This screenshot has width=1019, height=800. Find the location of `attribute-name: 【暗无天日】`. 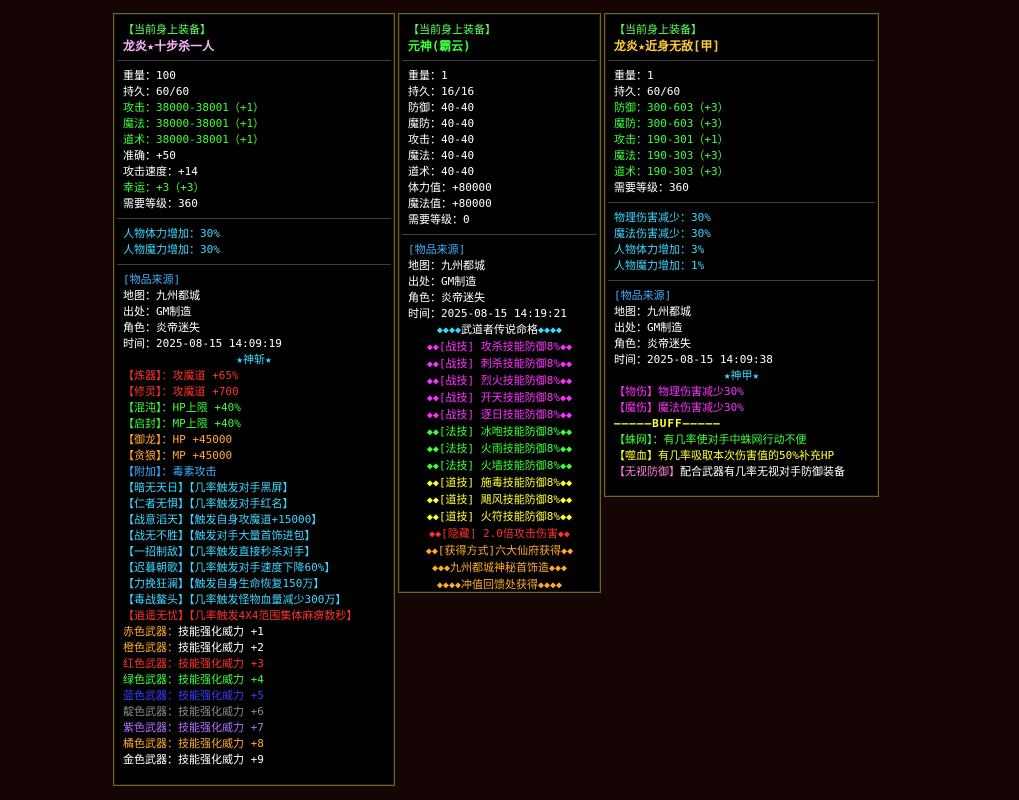

attribute-name: 【暗无天日】 is located at coordinates (156, 487).